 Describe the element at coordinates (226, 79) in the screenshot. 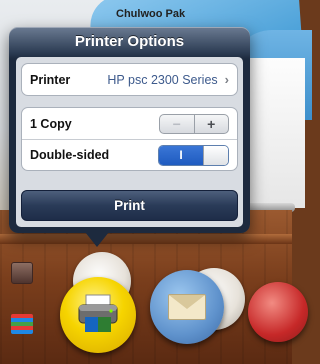

I see `chevron-right-icon: ›` at that location.